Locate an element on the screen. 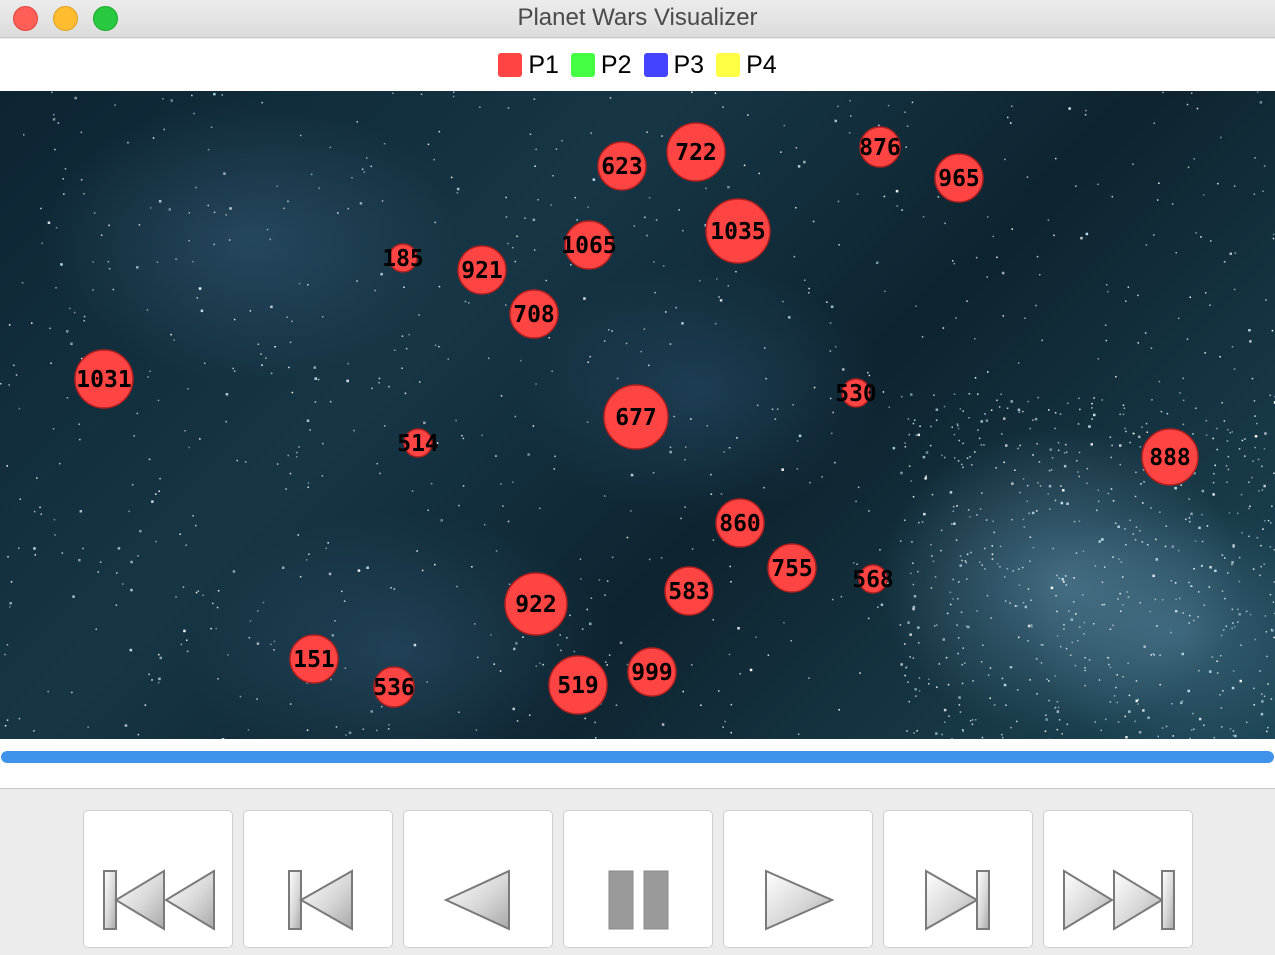 This screenshot has height=955, width=1275. rewind-to-start-icon is located at coordinates (159, 900).